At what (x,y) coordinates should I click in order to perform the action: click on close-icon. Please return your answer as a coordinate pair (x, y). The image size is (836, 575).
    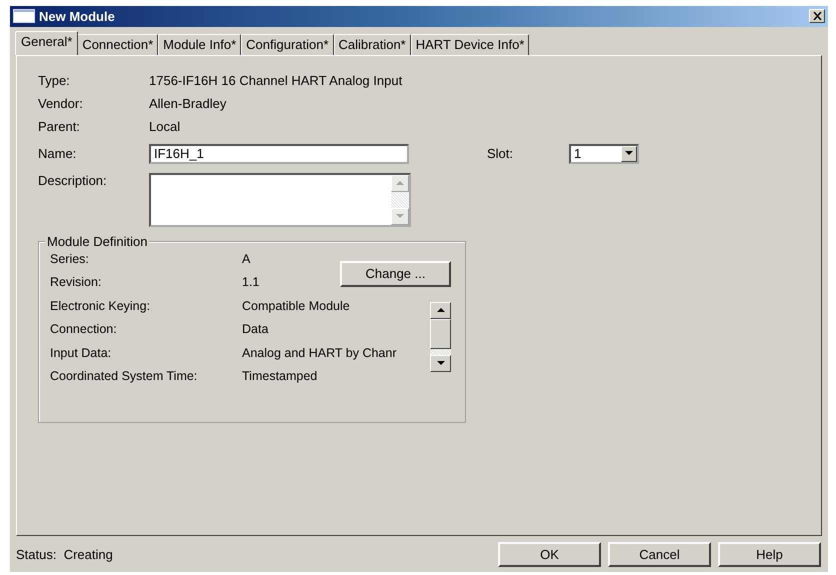
    Looking at the image, I should click on (817, 16).